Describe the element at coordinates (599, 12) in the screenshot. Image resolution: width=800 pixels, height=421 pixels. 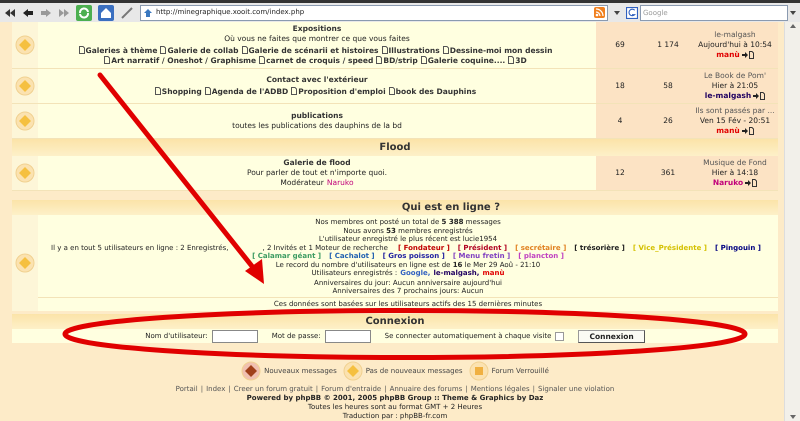
I see `rss-icon` at that location.